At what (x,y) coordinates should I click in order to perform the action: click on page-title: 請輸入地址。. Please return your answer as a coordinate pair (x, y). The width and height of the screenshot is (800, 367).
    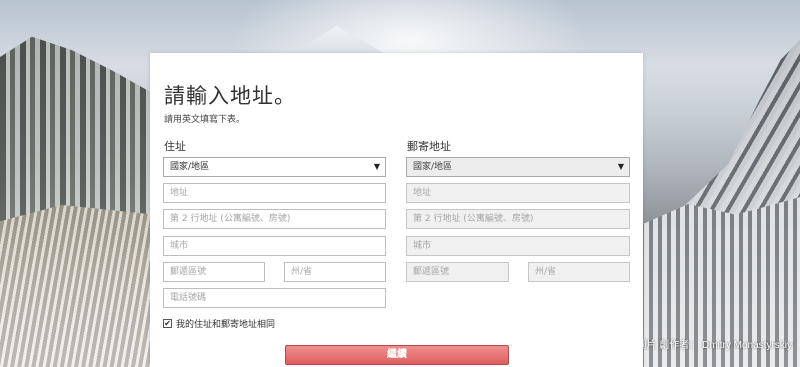
    Looking at the image, I should click on (230, 96).